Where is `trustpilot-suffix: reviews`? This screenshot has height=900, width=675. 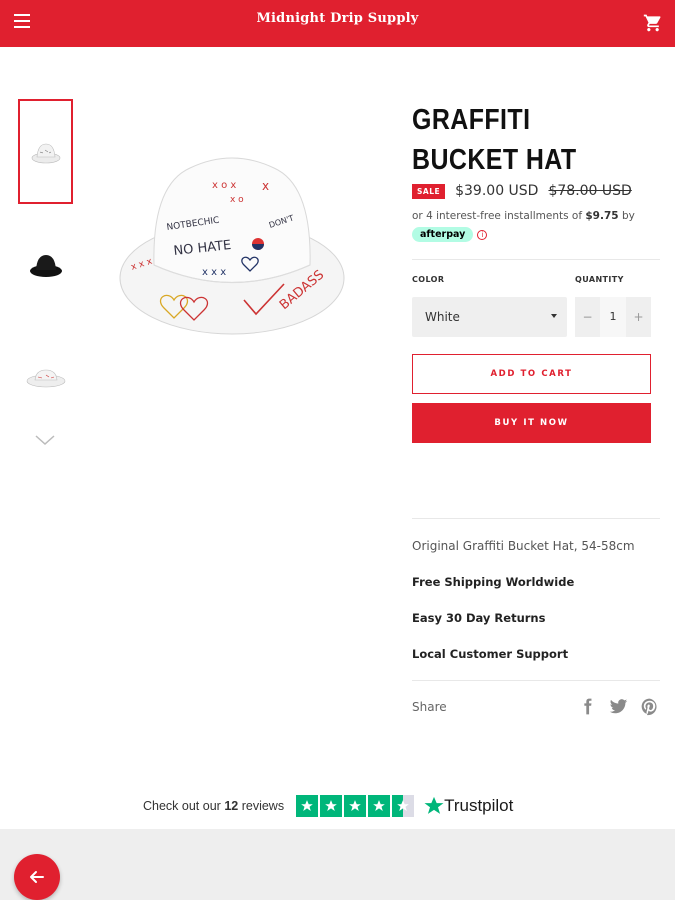 trustpilot-suffix: reviews is located at coordinates (263, 806).